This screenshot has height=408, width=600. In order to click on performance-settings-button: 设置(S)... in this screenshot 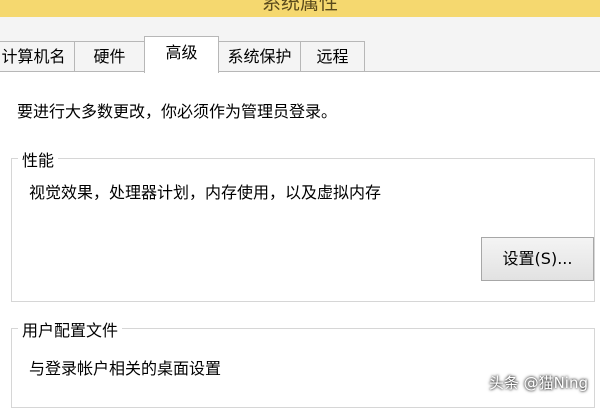, I will do `click(537, 259)`.